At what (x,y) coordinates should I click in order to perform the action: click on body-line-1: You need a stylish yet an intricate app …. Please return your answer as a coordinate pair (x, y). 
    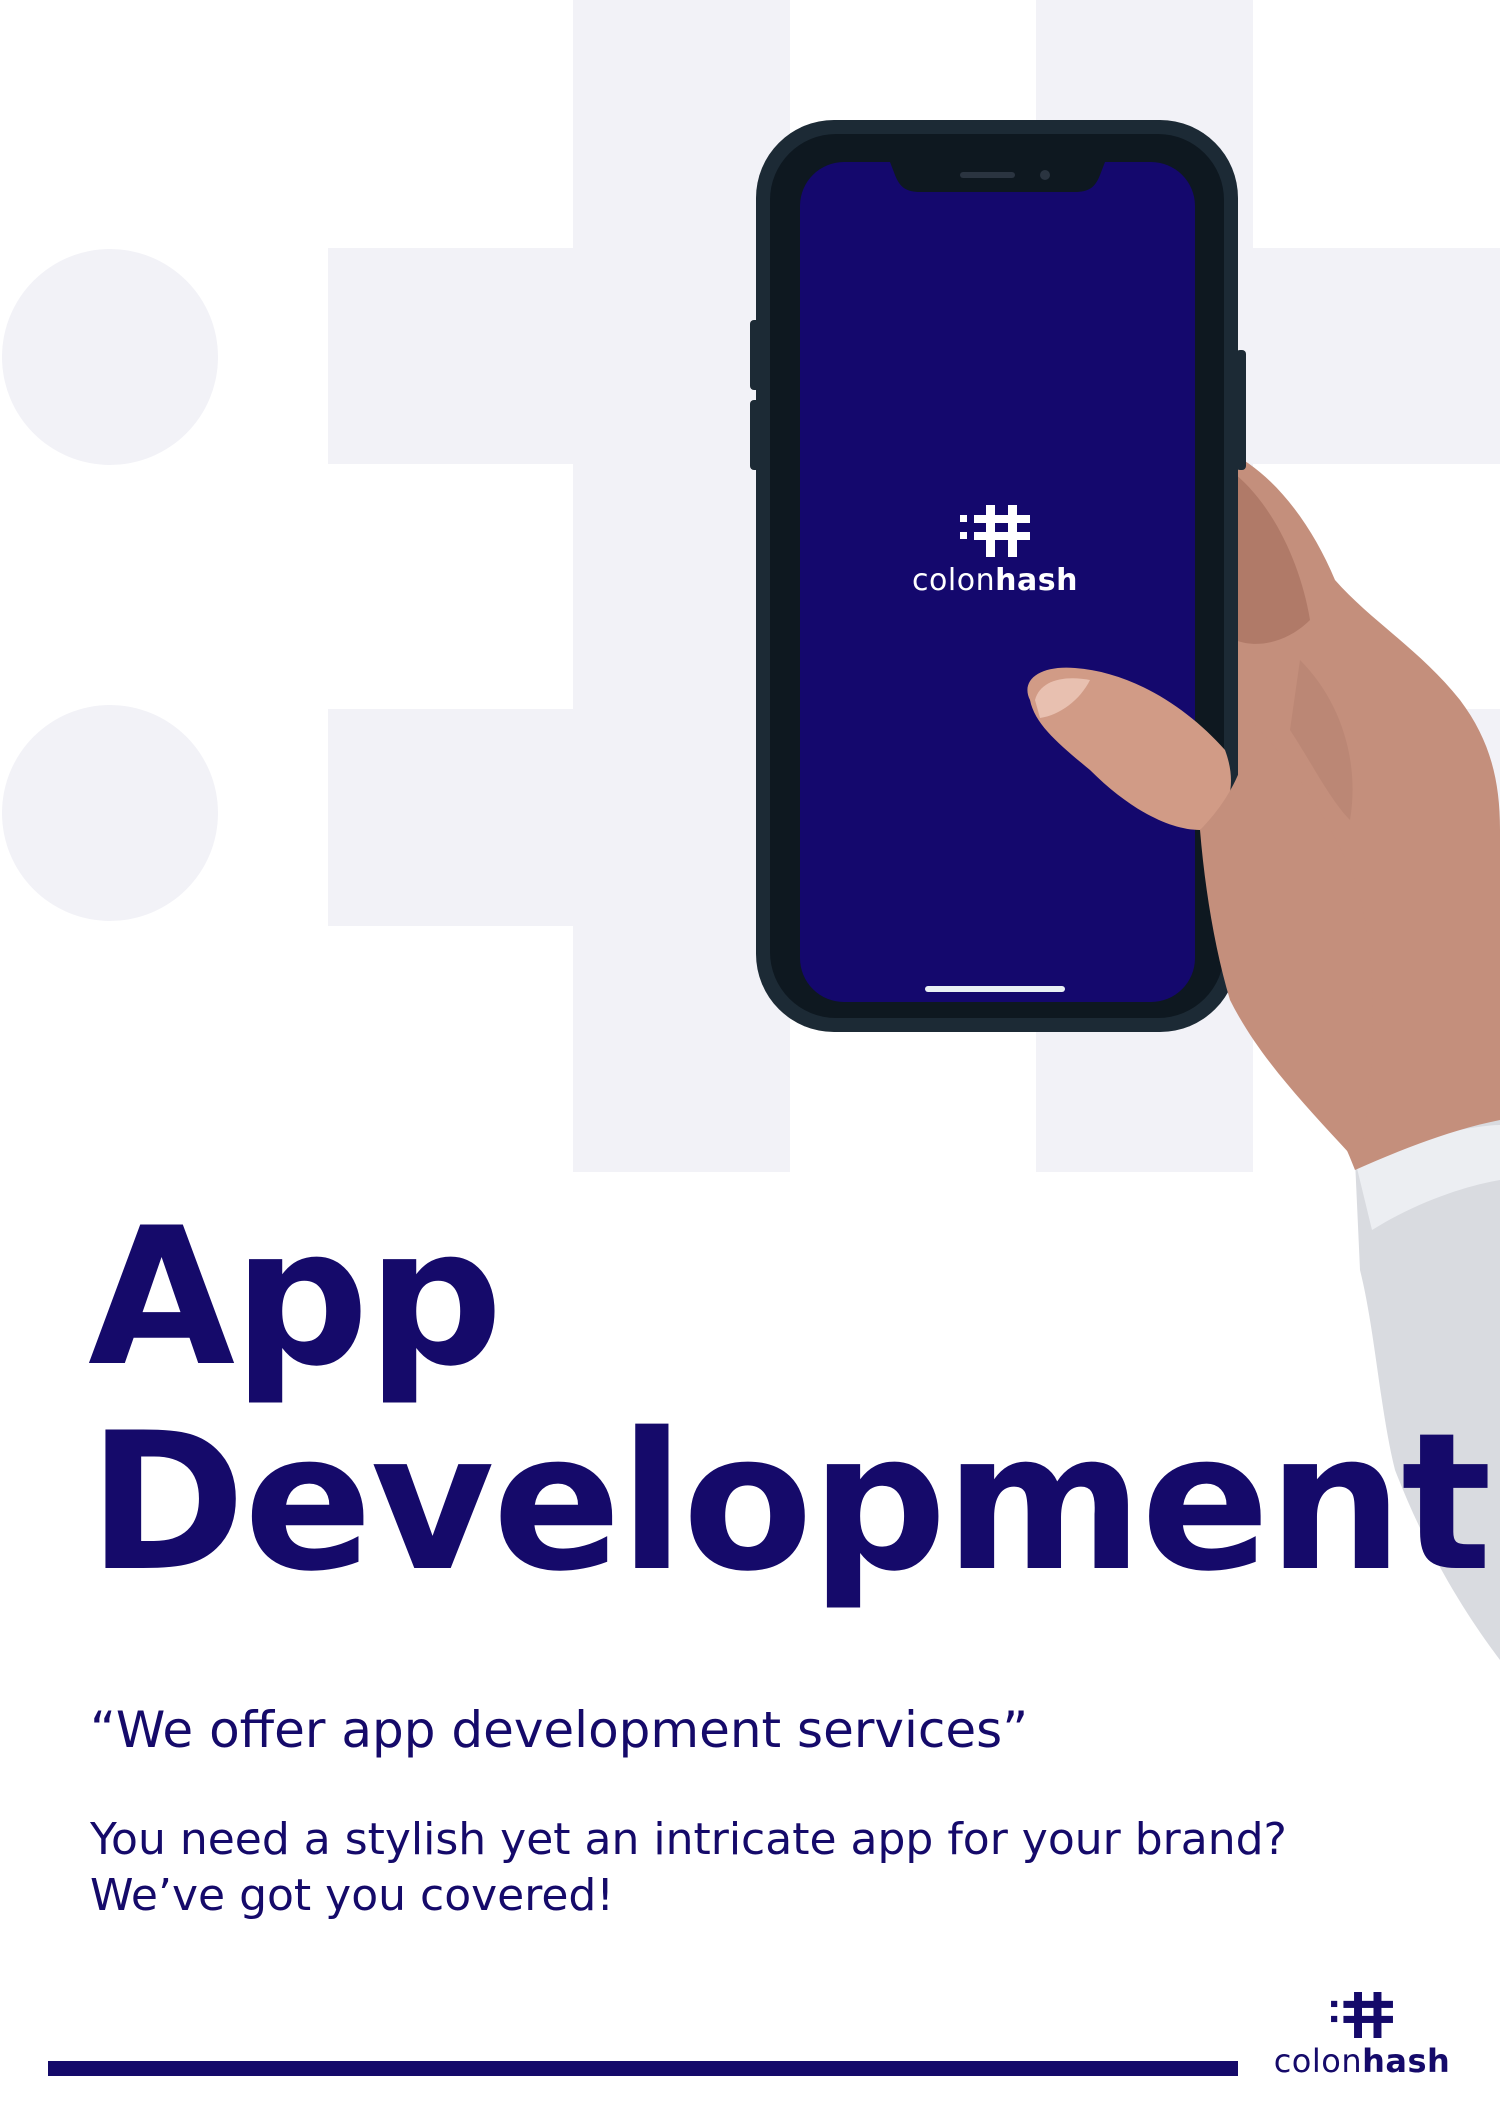
    Looking at the image, I should click on (688, 1839).